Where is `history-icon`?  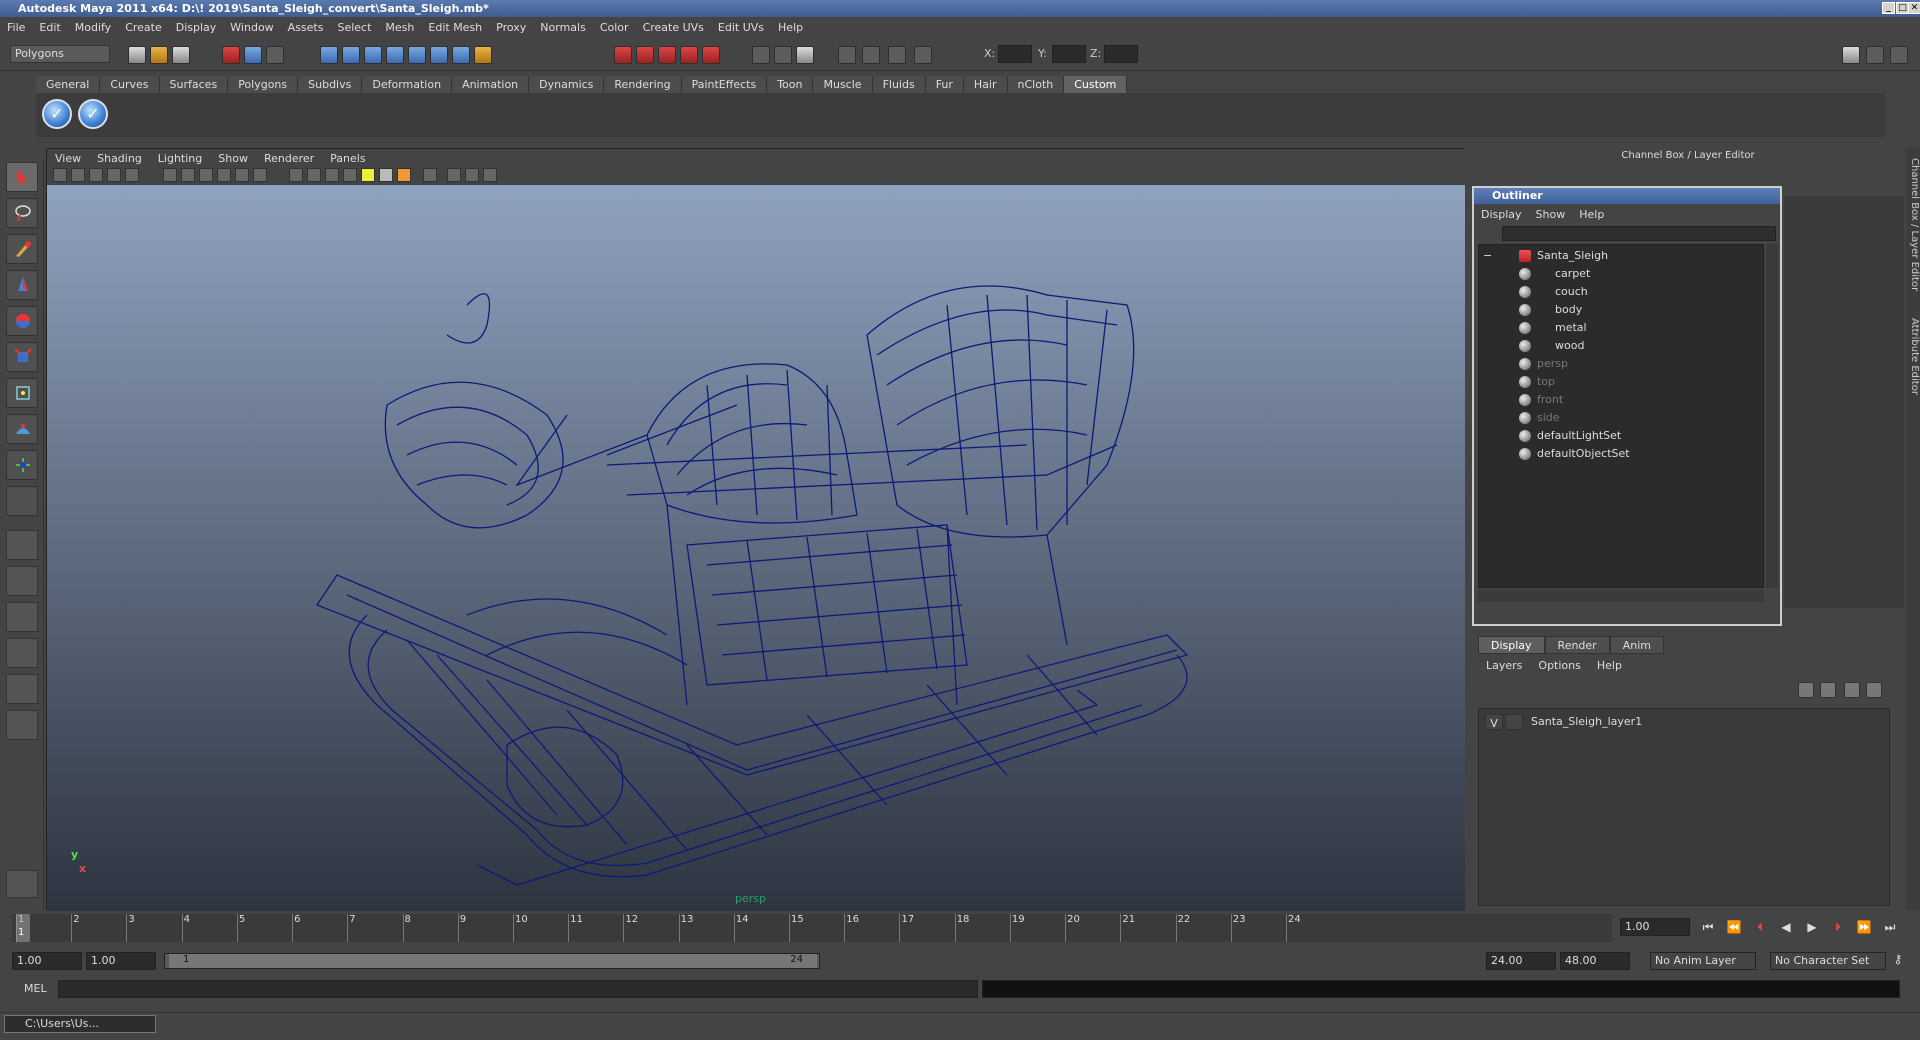
history-icon is located at coordinates (439, 55).